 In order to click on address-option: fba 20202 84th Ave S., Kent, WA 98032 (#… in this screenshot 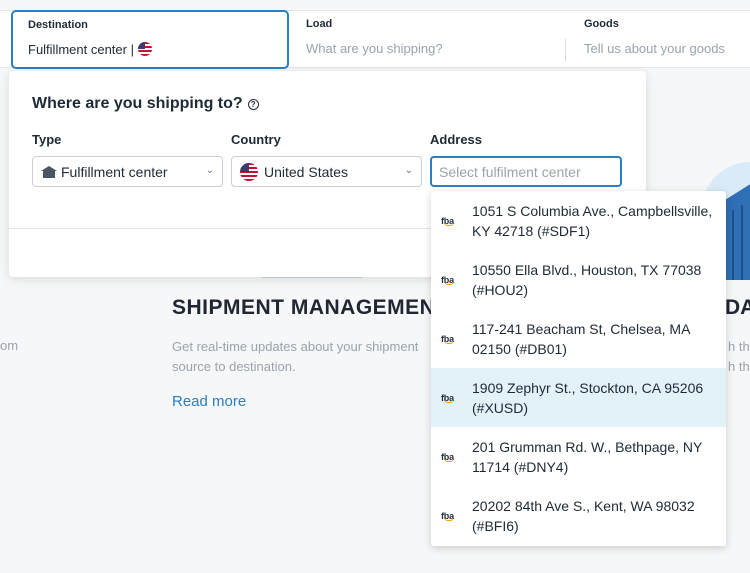, I will do `click(578, 515)`.